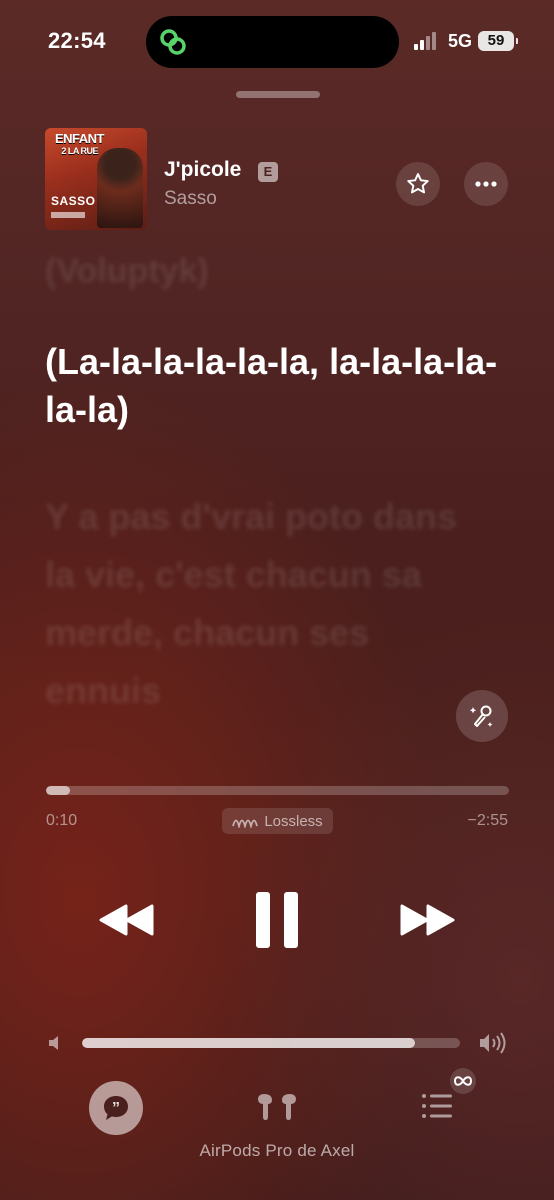 The image size is (554, 1200). Describe the element at coordinates (293, 821) in the screenshot. I see `lossless-label: Lossless` at that location.